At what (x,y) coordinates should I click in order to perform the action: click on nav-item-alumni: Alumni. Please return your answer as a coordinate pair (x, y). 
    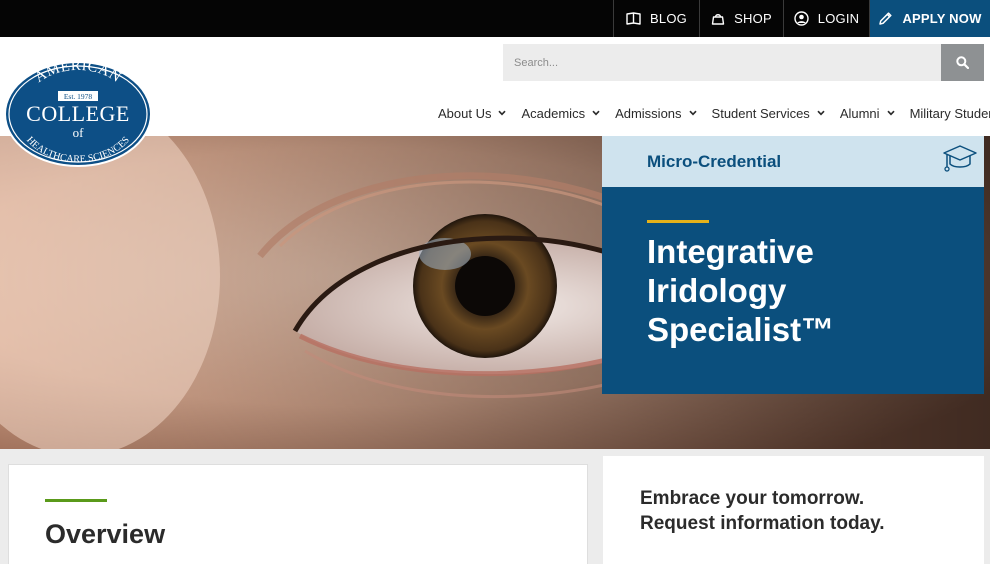
    Looking at the image, I should click on (867, 113).